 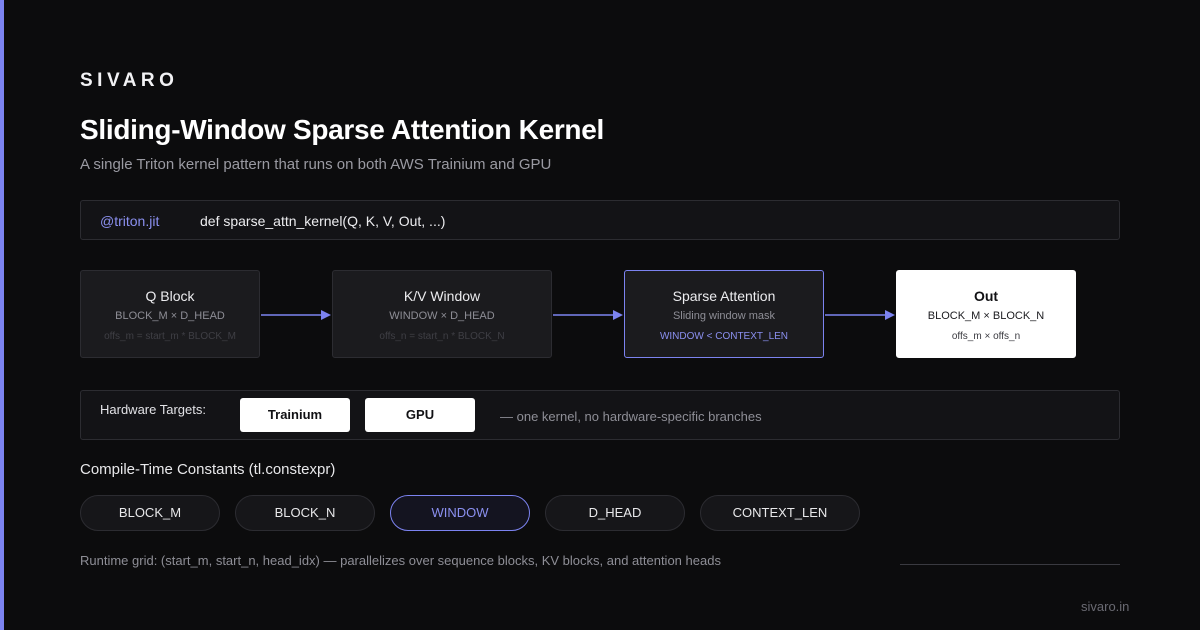 What do you see at coordinates (460, 513) in the screenshot?
I see `constant-window: WINDOW` at bounding box center [460, 513].